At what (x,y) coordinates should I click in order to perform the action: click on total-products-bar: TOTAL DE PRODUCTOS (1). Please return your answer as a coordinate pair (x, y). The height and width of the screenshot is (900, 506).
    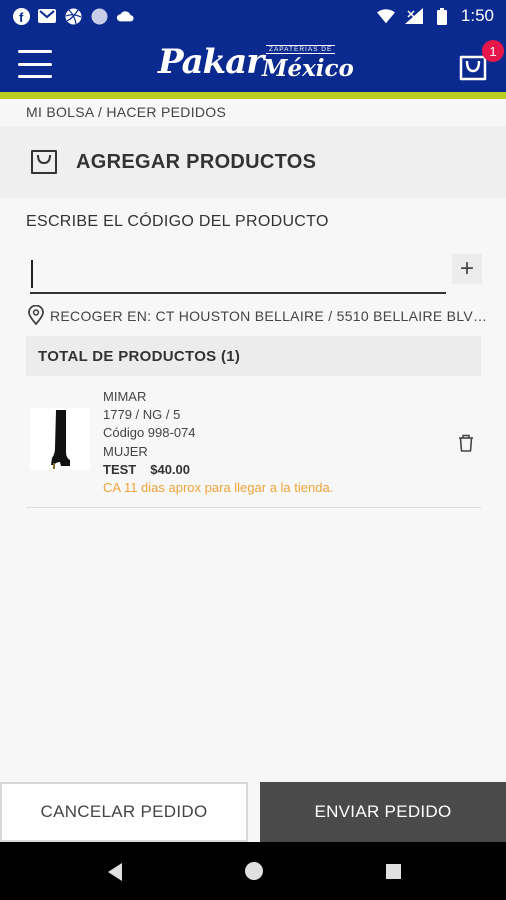
    Looking at the image, I should click on (253, 356).